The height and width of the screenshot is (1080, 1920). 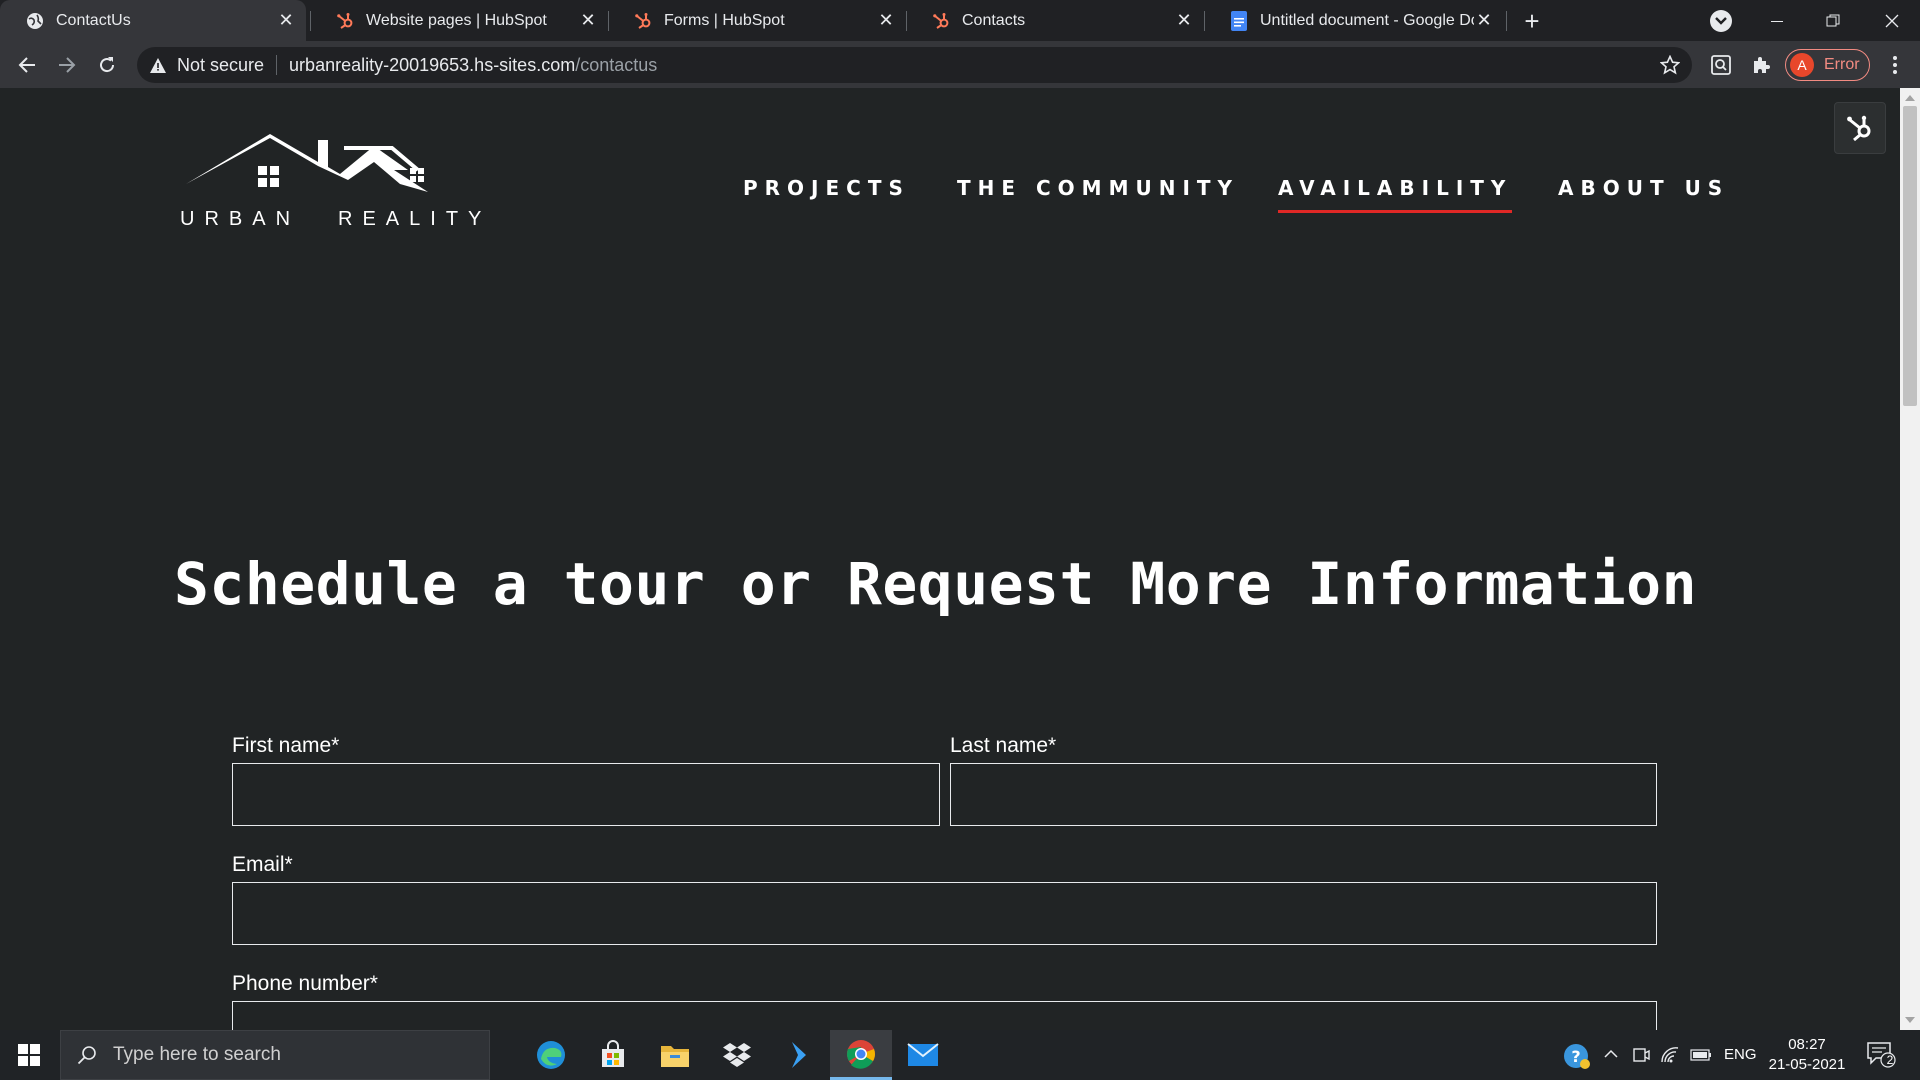 I want to click on visual-studio-icon, so click(x=799, y=1055).